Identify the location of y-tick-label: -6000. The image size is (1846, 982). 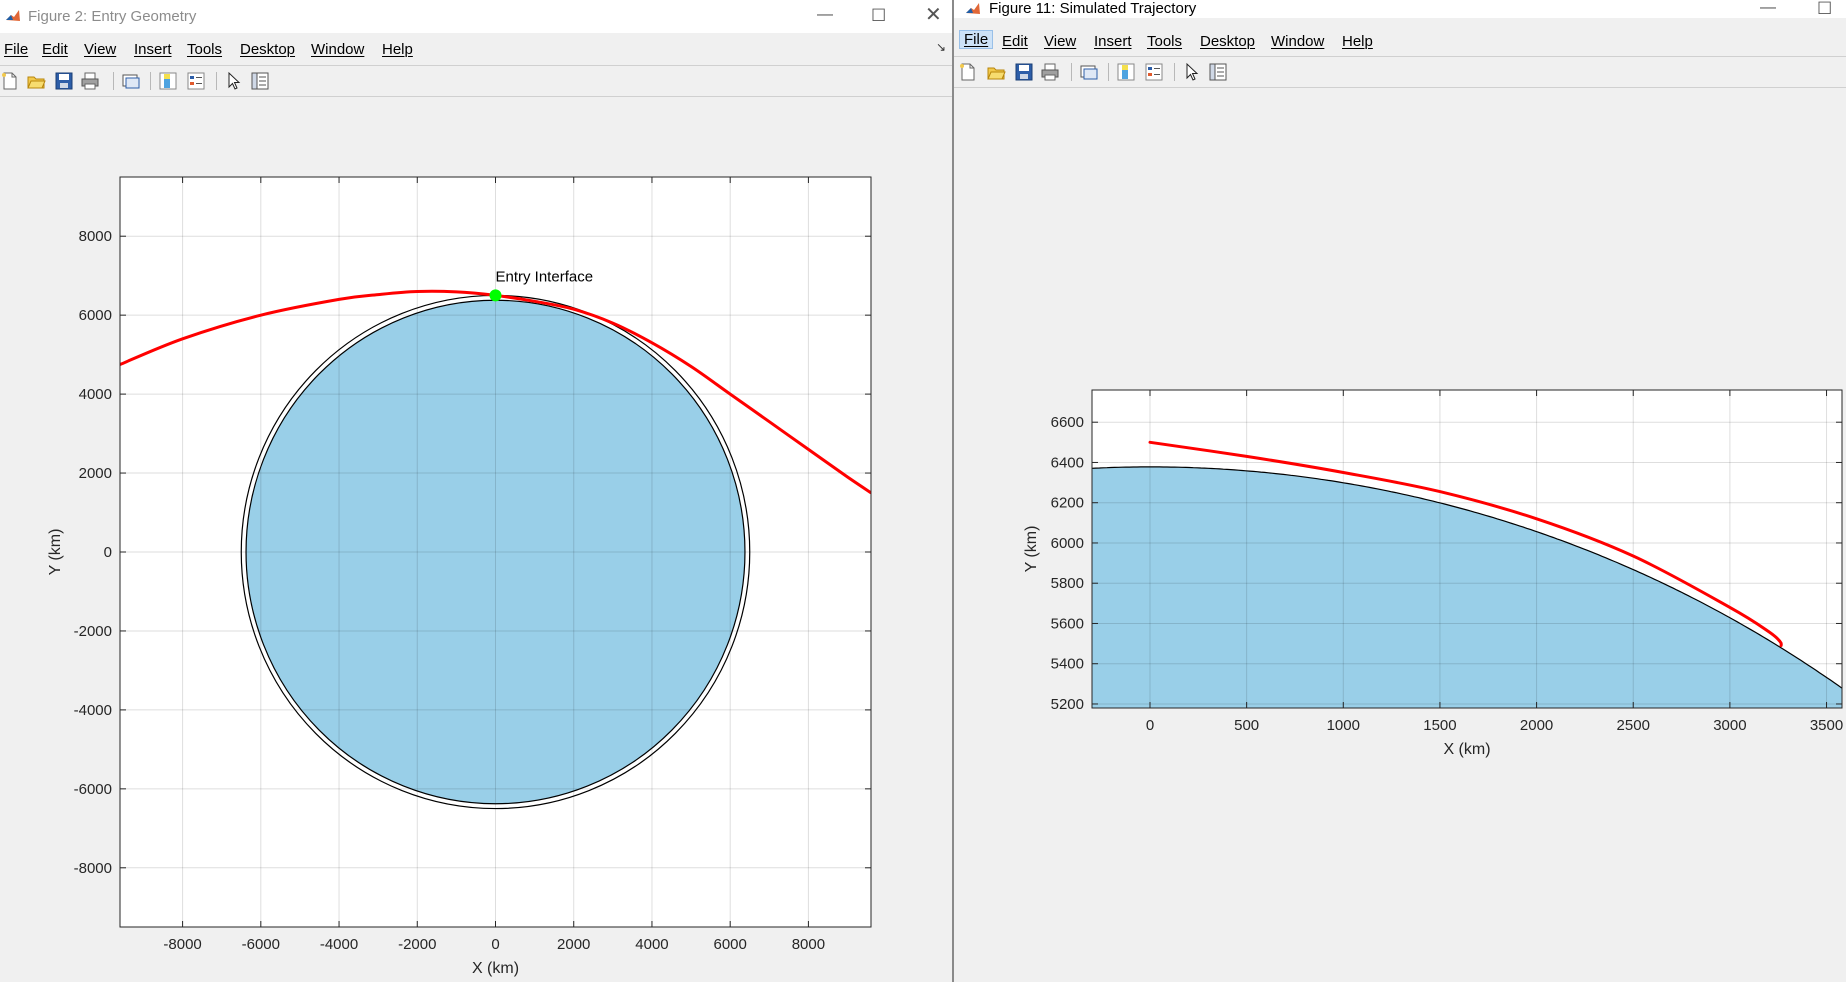
(93, 789).